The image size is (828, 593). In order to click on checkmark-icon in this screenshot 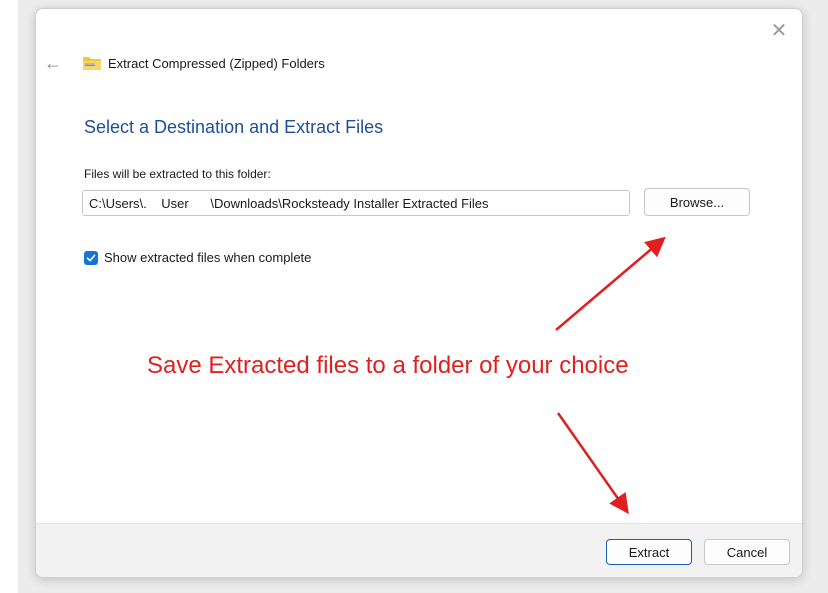, I will do `click(91, 257)`.